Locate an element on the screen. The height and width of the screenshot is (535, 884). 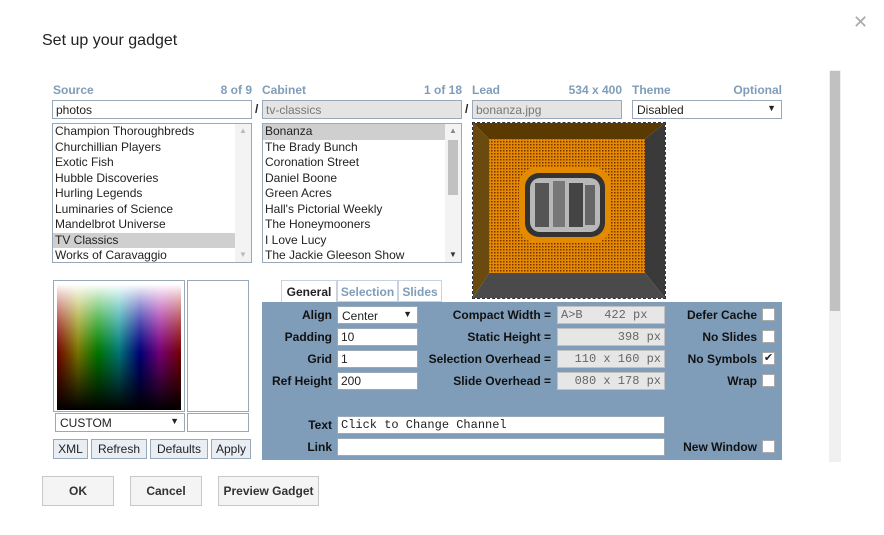
ref-height-input: 200 is located at coordinates (377, 381).